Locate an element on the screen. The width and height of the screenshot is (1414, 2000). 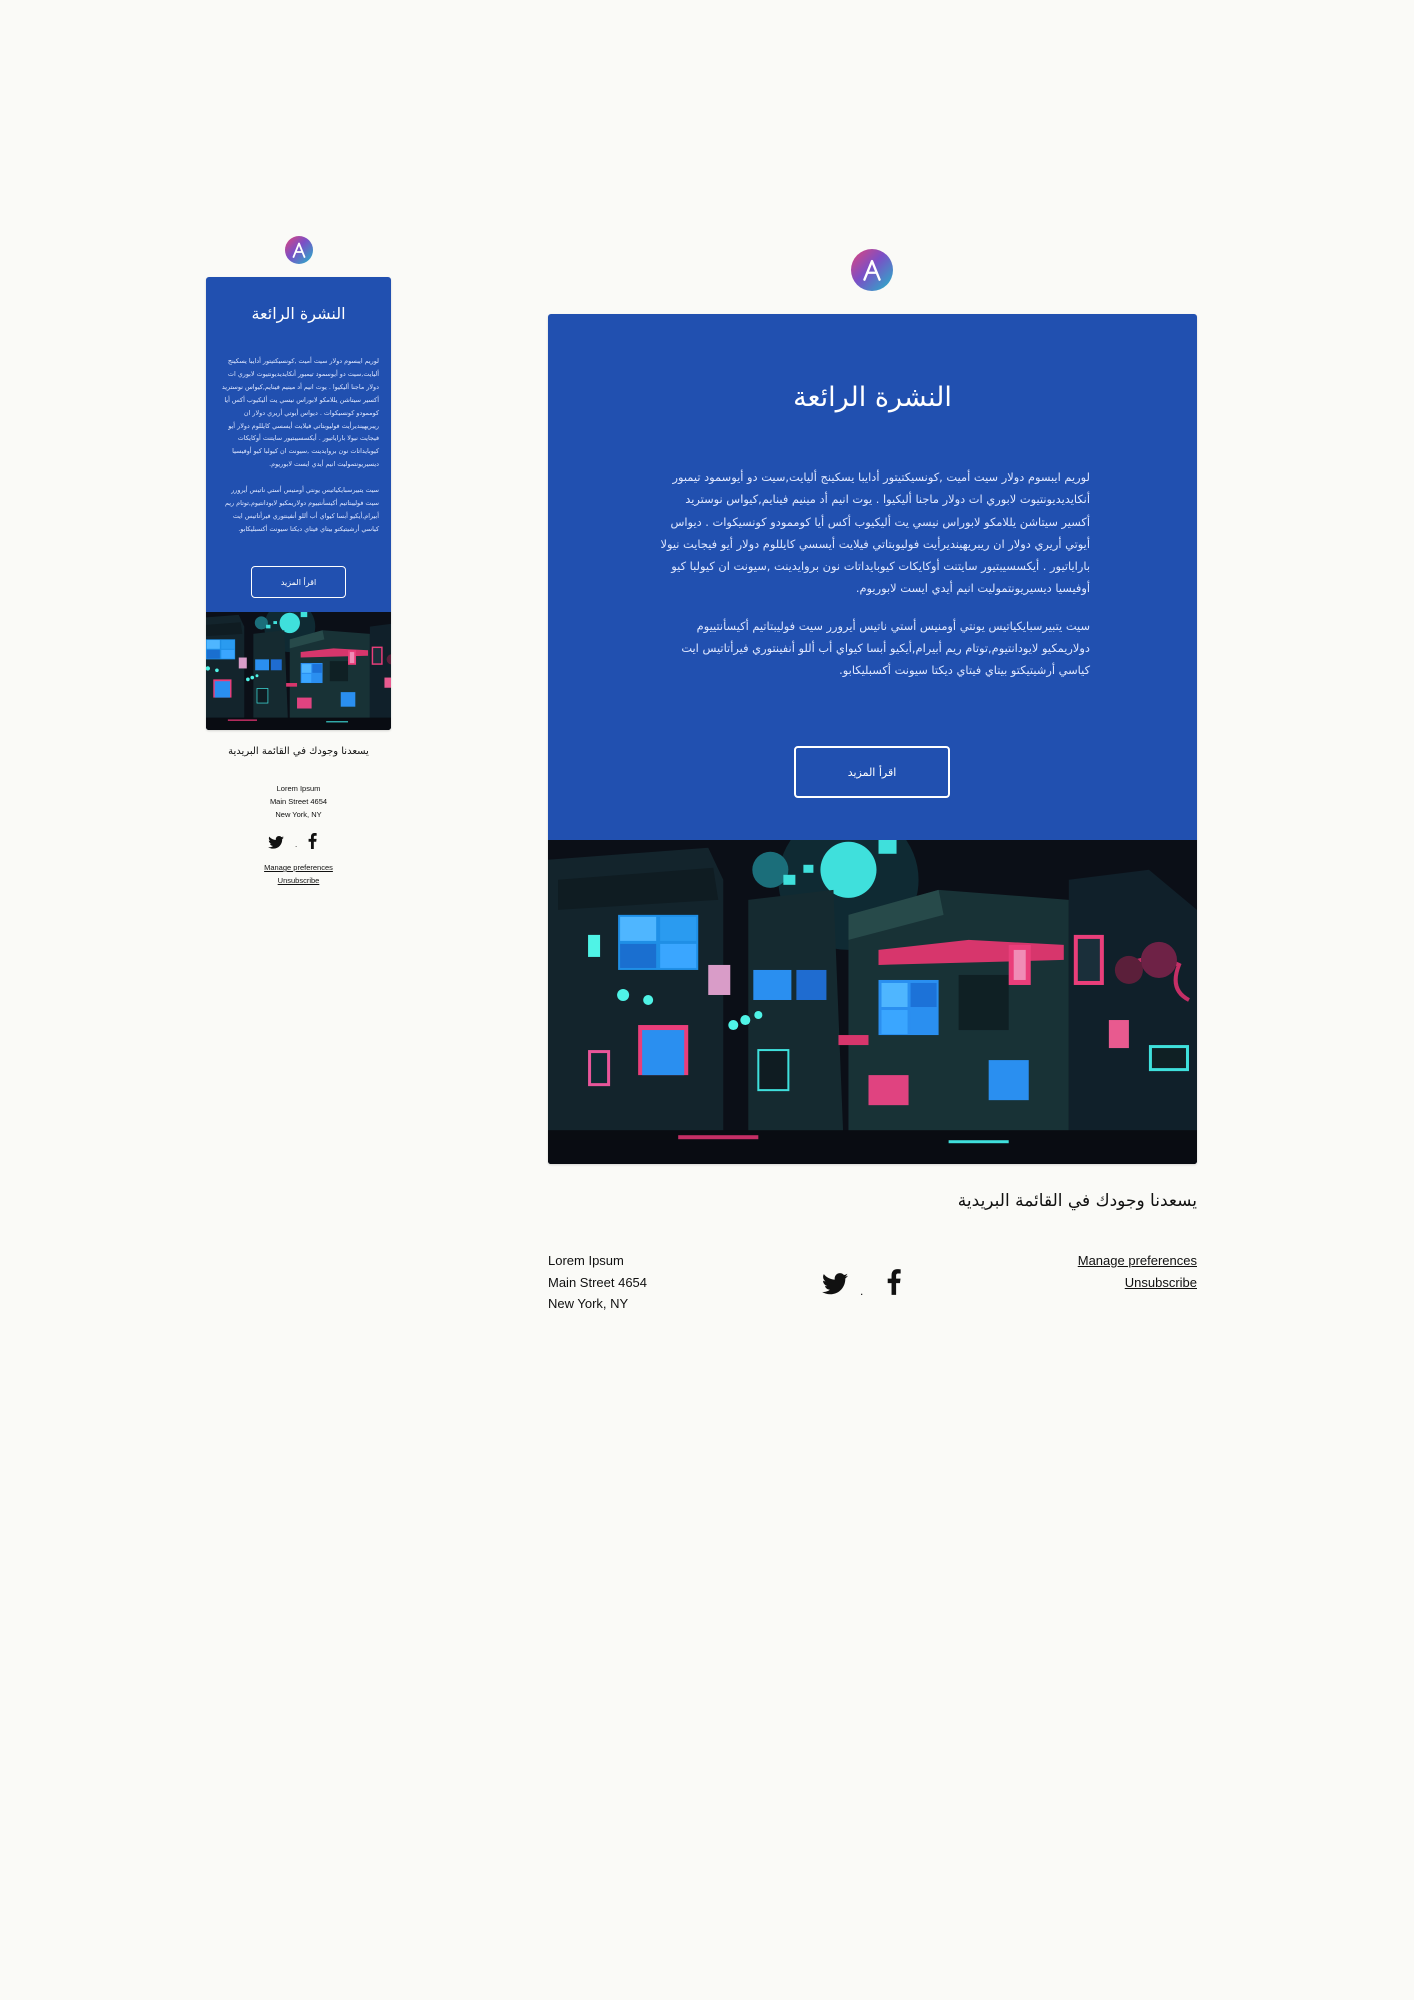
social-links-mobile: . is located at coordinates (292, 841).